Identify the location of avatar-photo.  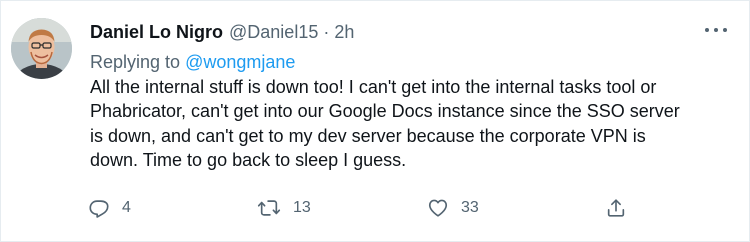
(41, 48).